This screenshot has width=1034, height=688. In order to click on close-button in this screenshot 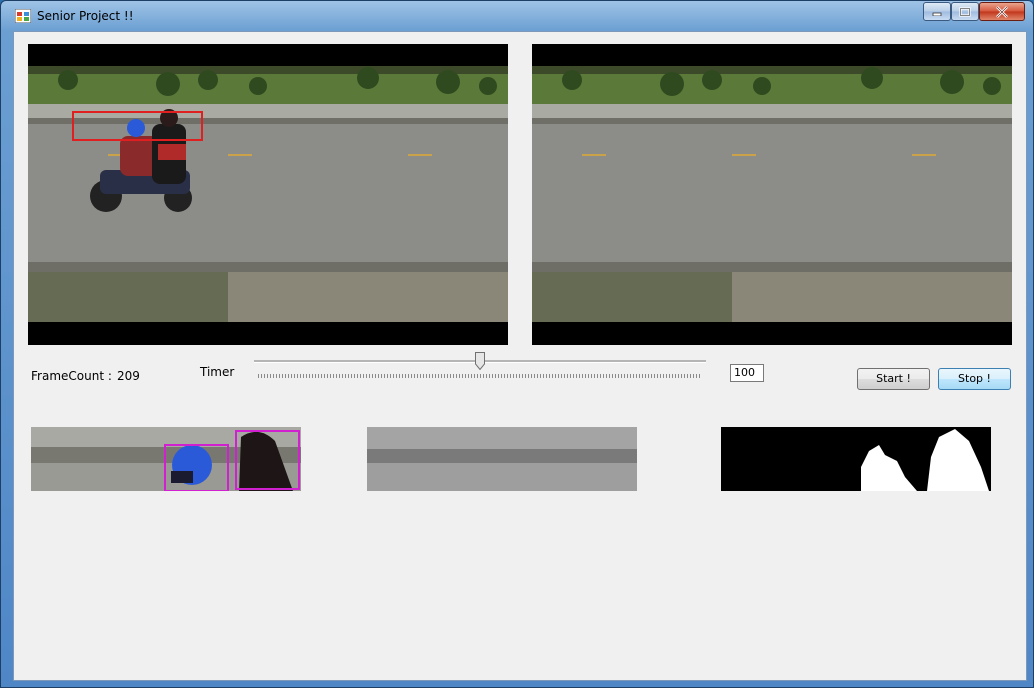, I will do `click(1002, 11)`.